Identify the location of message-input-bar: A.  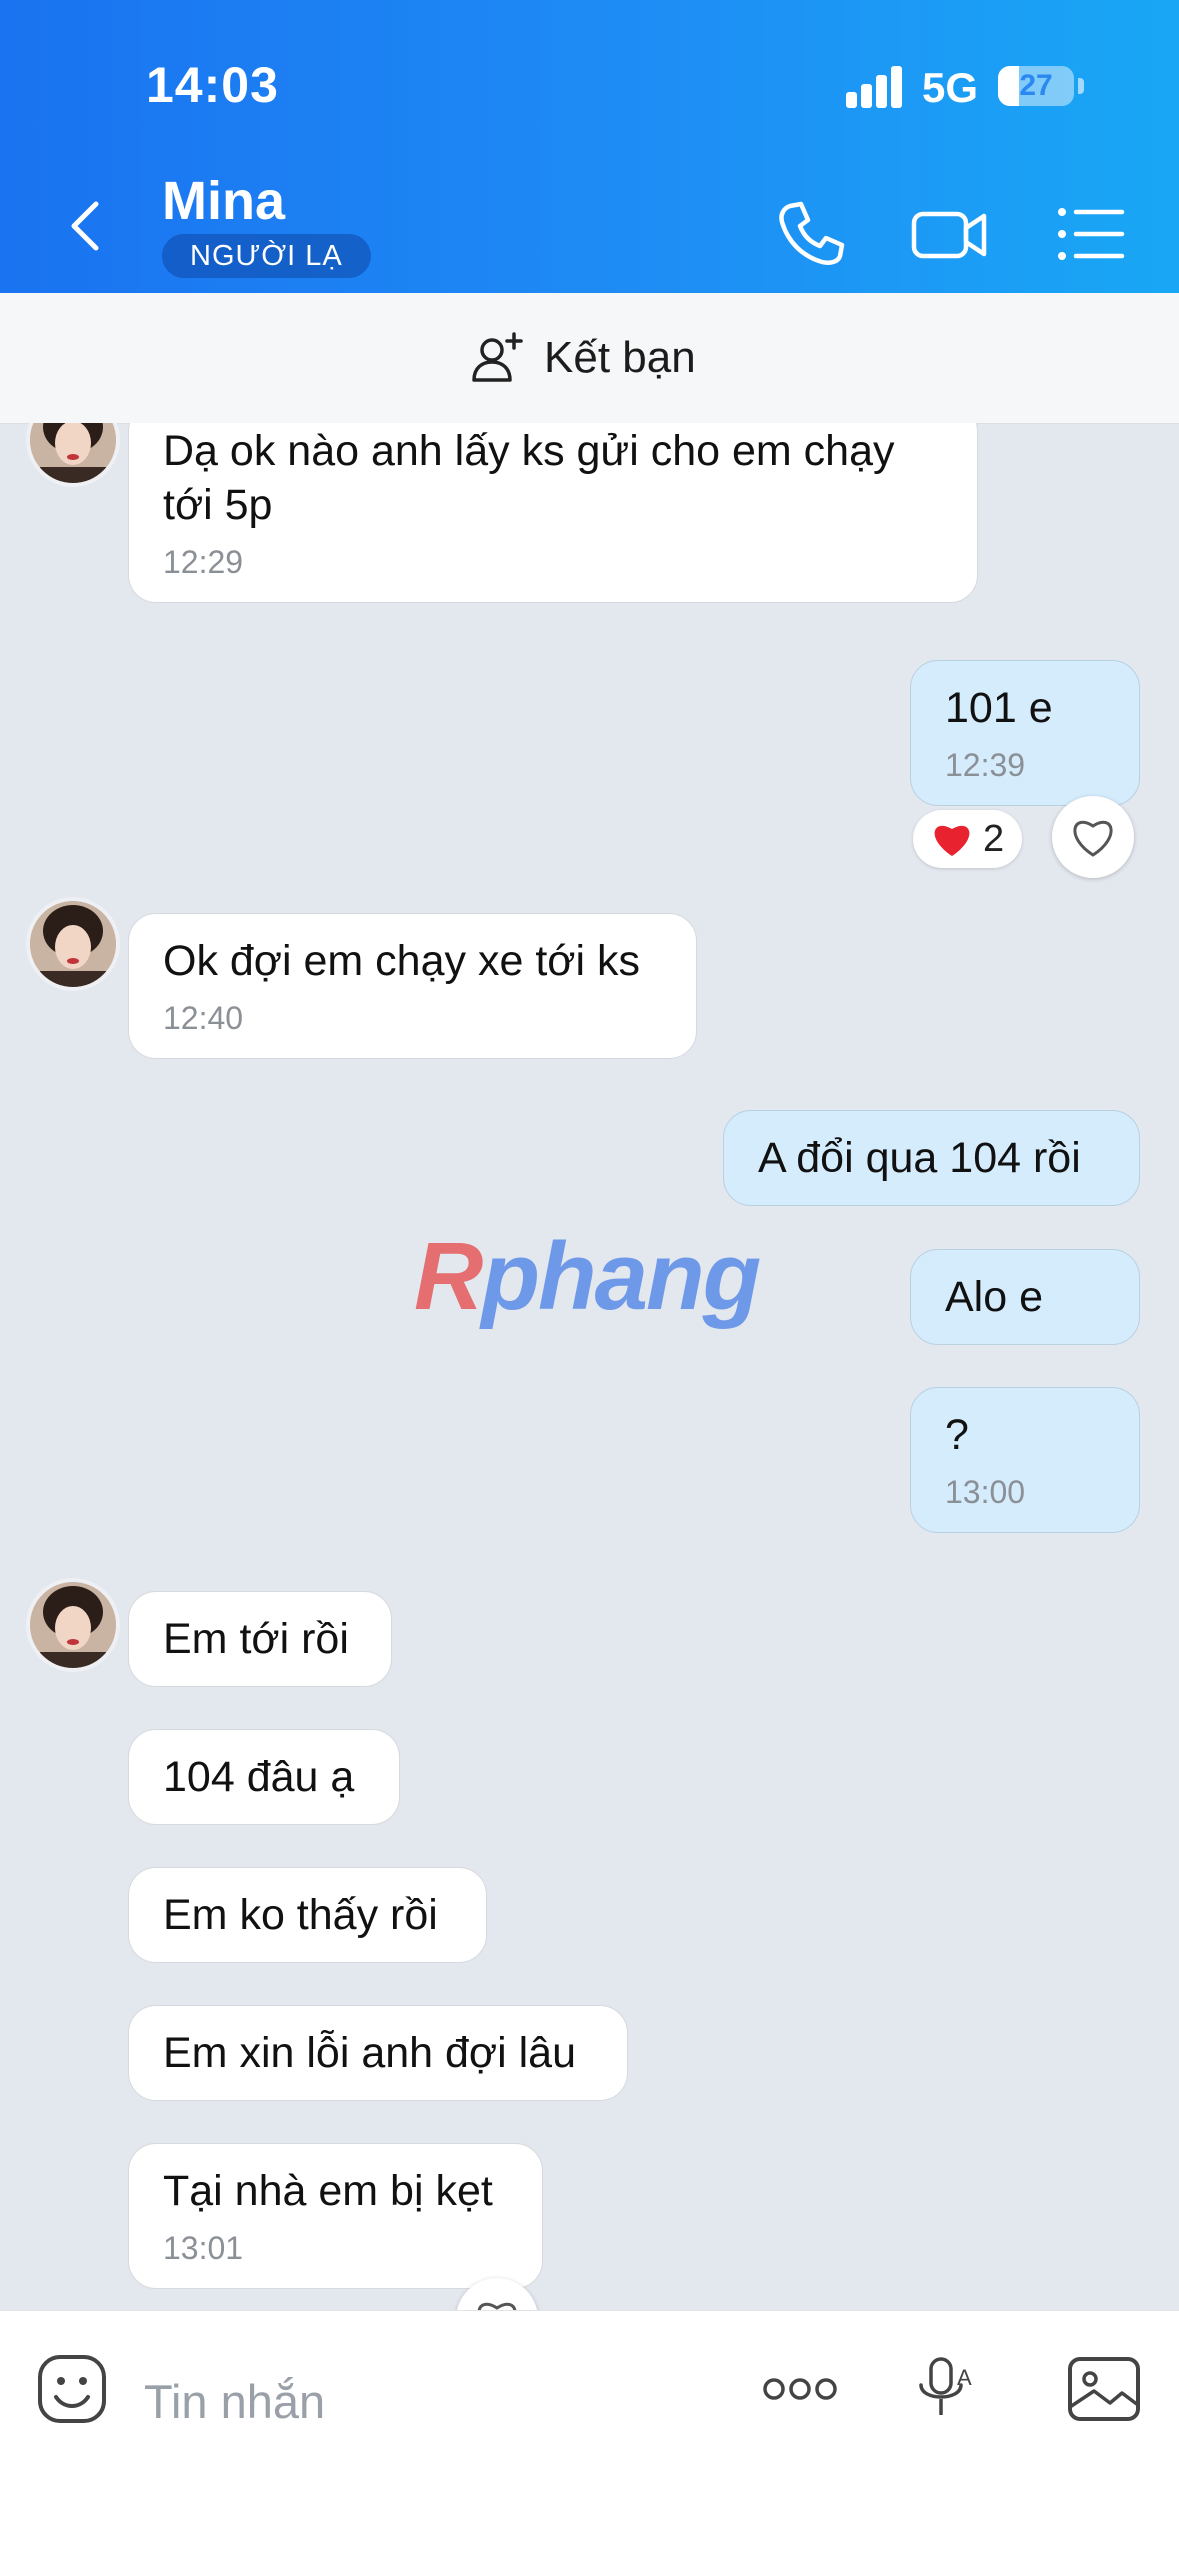
(589, 2433).